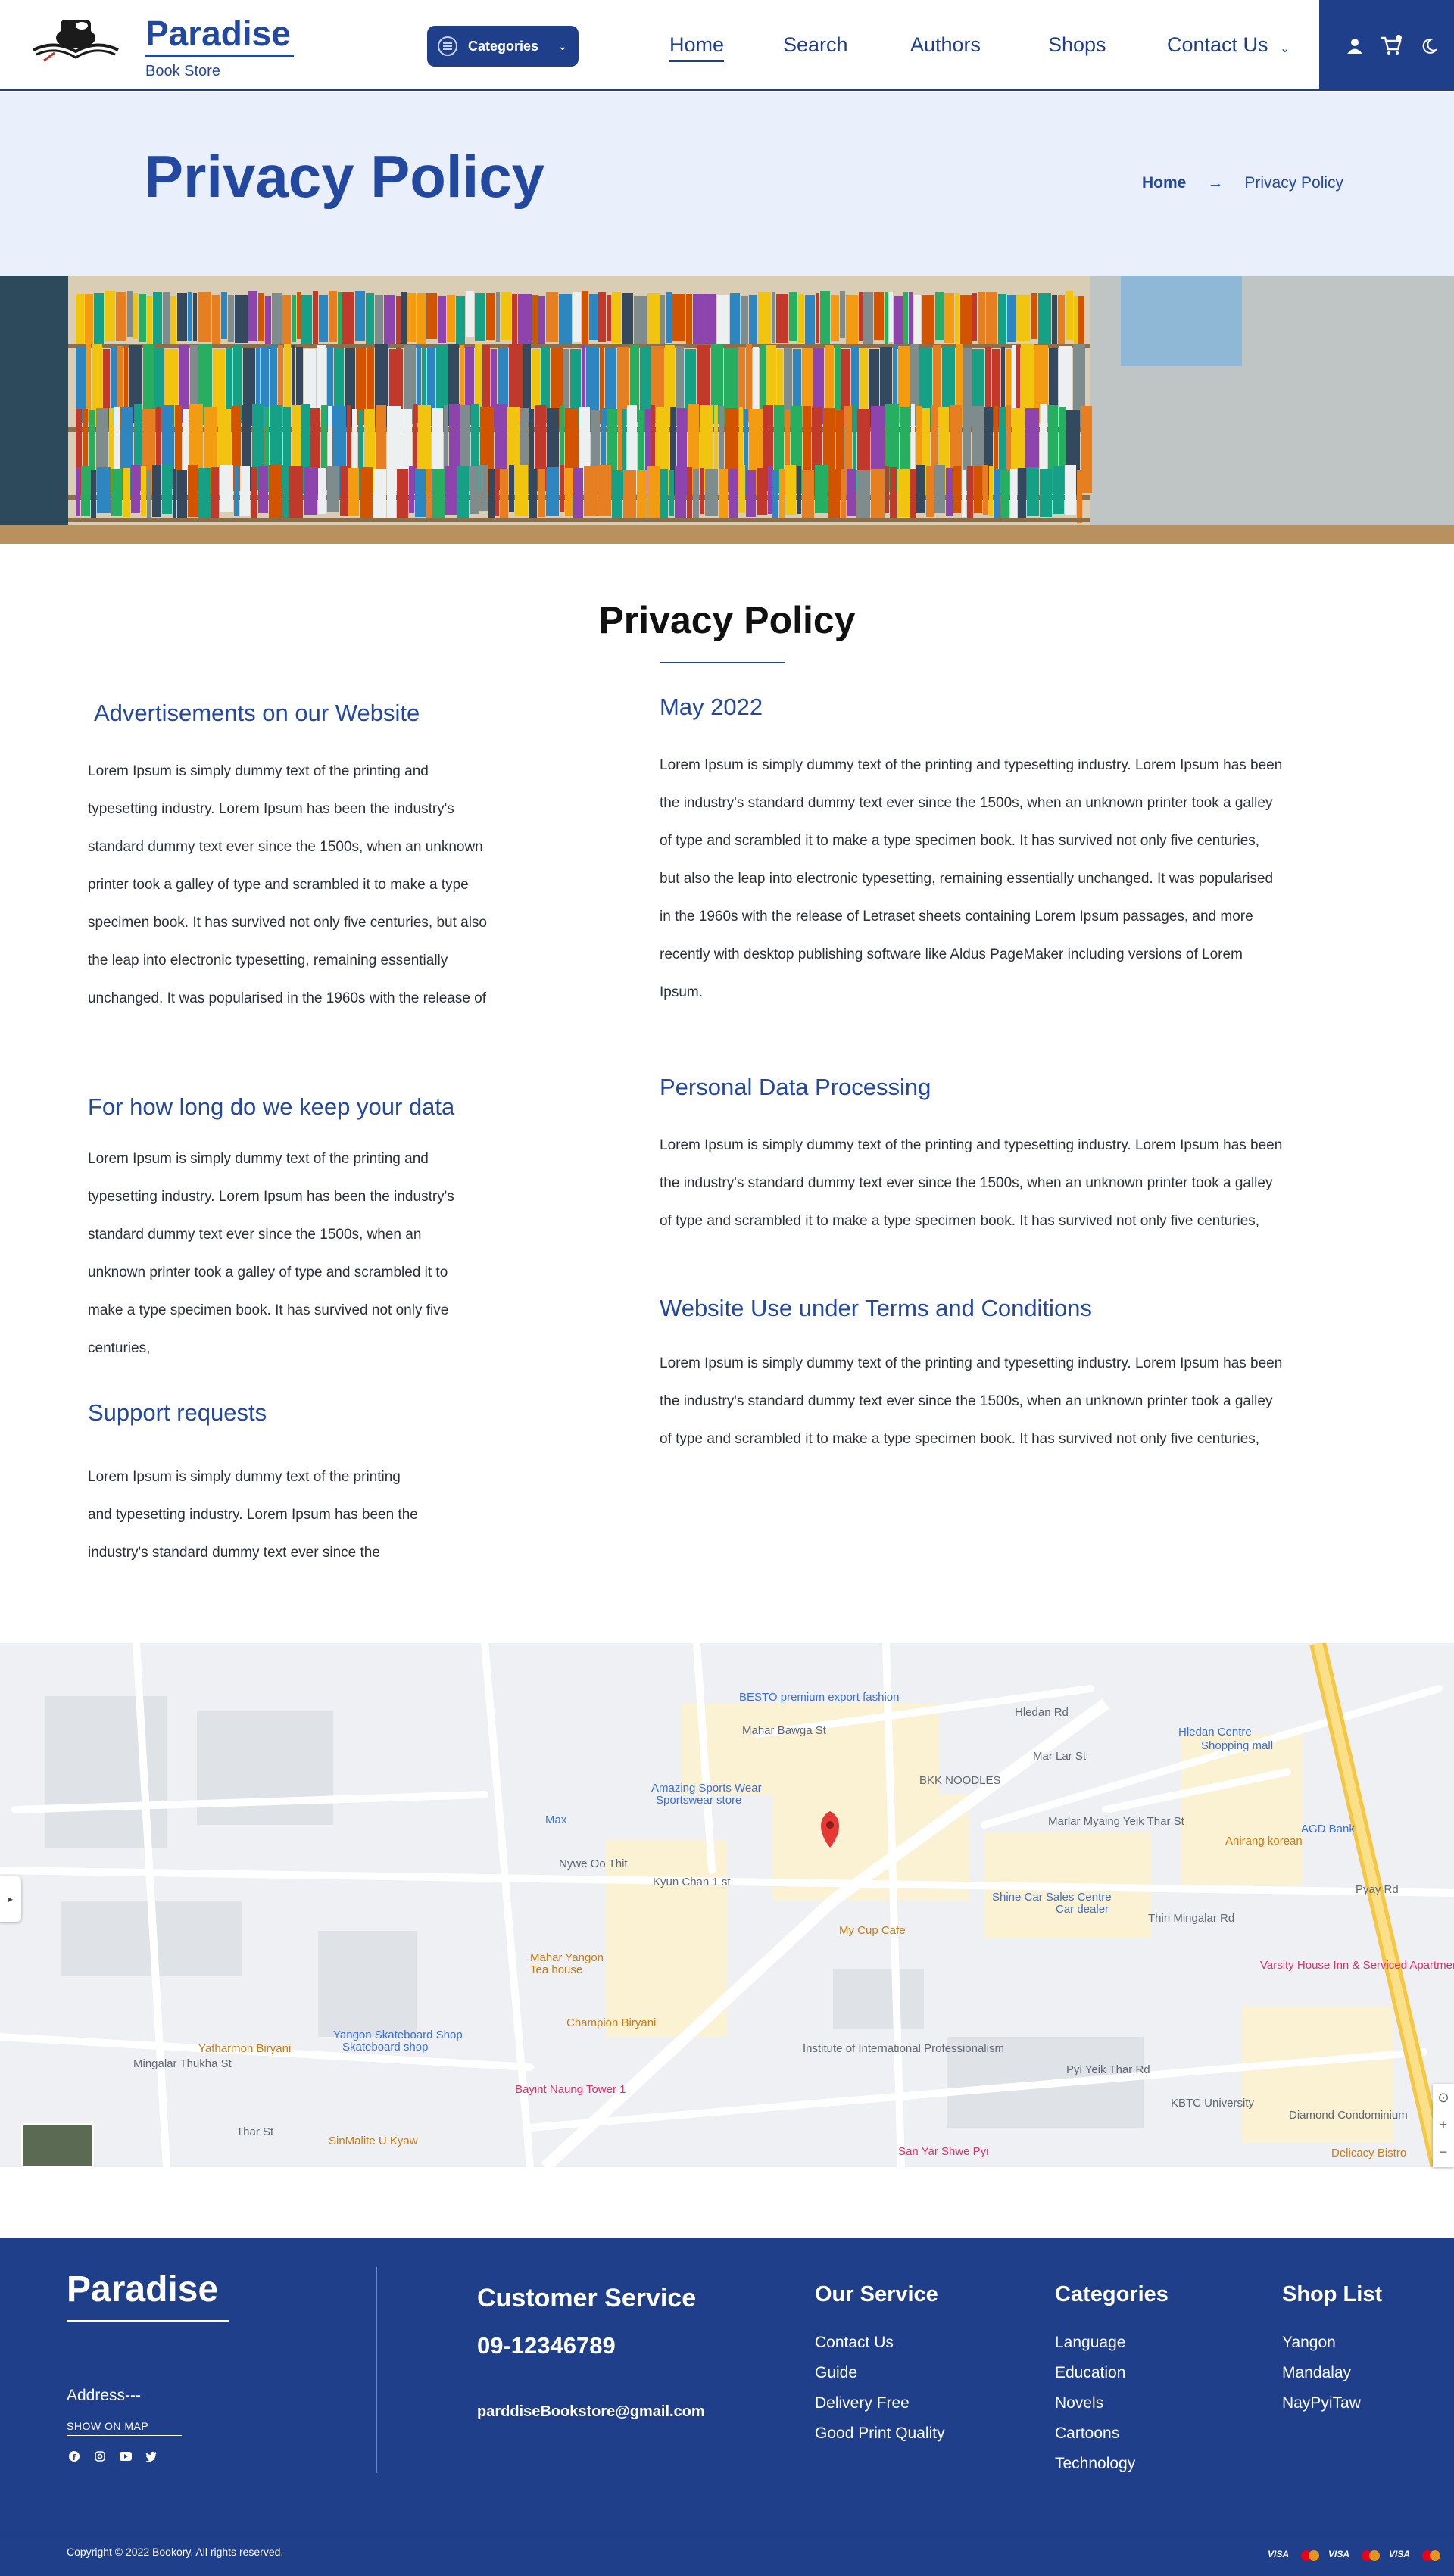 The image size is (1454, 2576). What do you see at coordinates (1095, 2373) in the screenshot?
I see `footer-link: Education` at bounding box center [1095, 2373].